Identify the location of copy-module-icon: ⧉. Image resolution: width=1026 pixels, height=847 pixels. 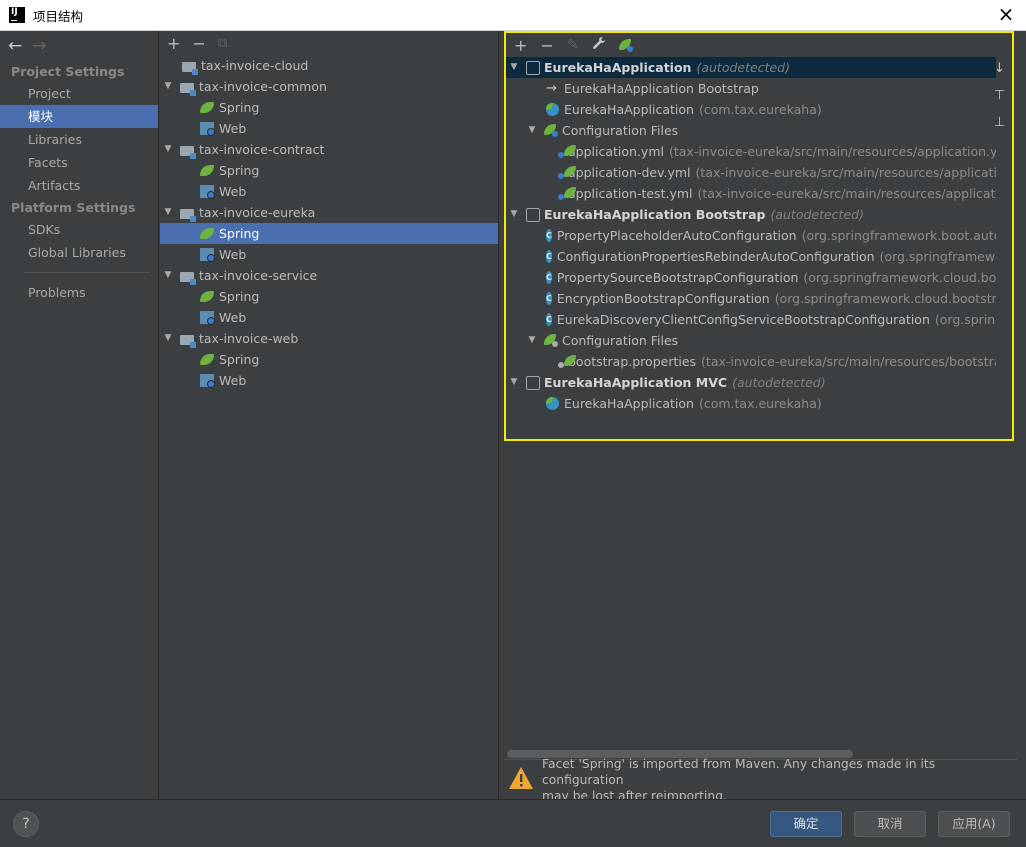
(222, 43).